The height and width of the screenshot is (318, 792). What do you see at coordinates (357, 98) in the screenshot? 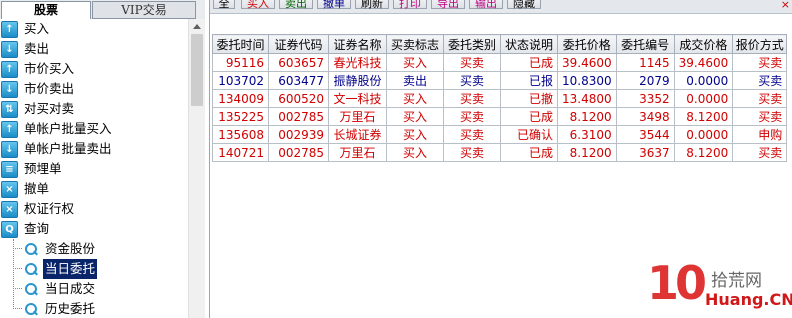
I see `table-cell: 文一科技` at bounding box center [357, 98].